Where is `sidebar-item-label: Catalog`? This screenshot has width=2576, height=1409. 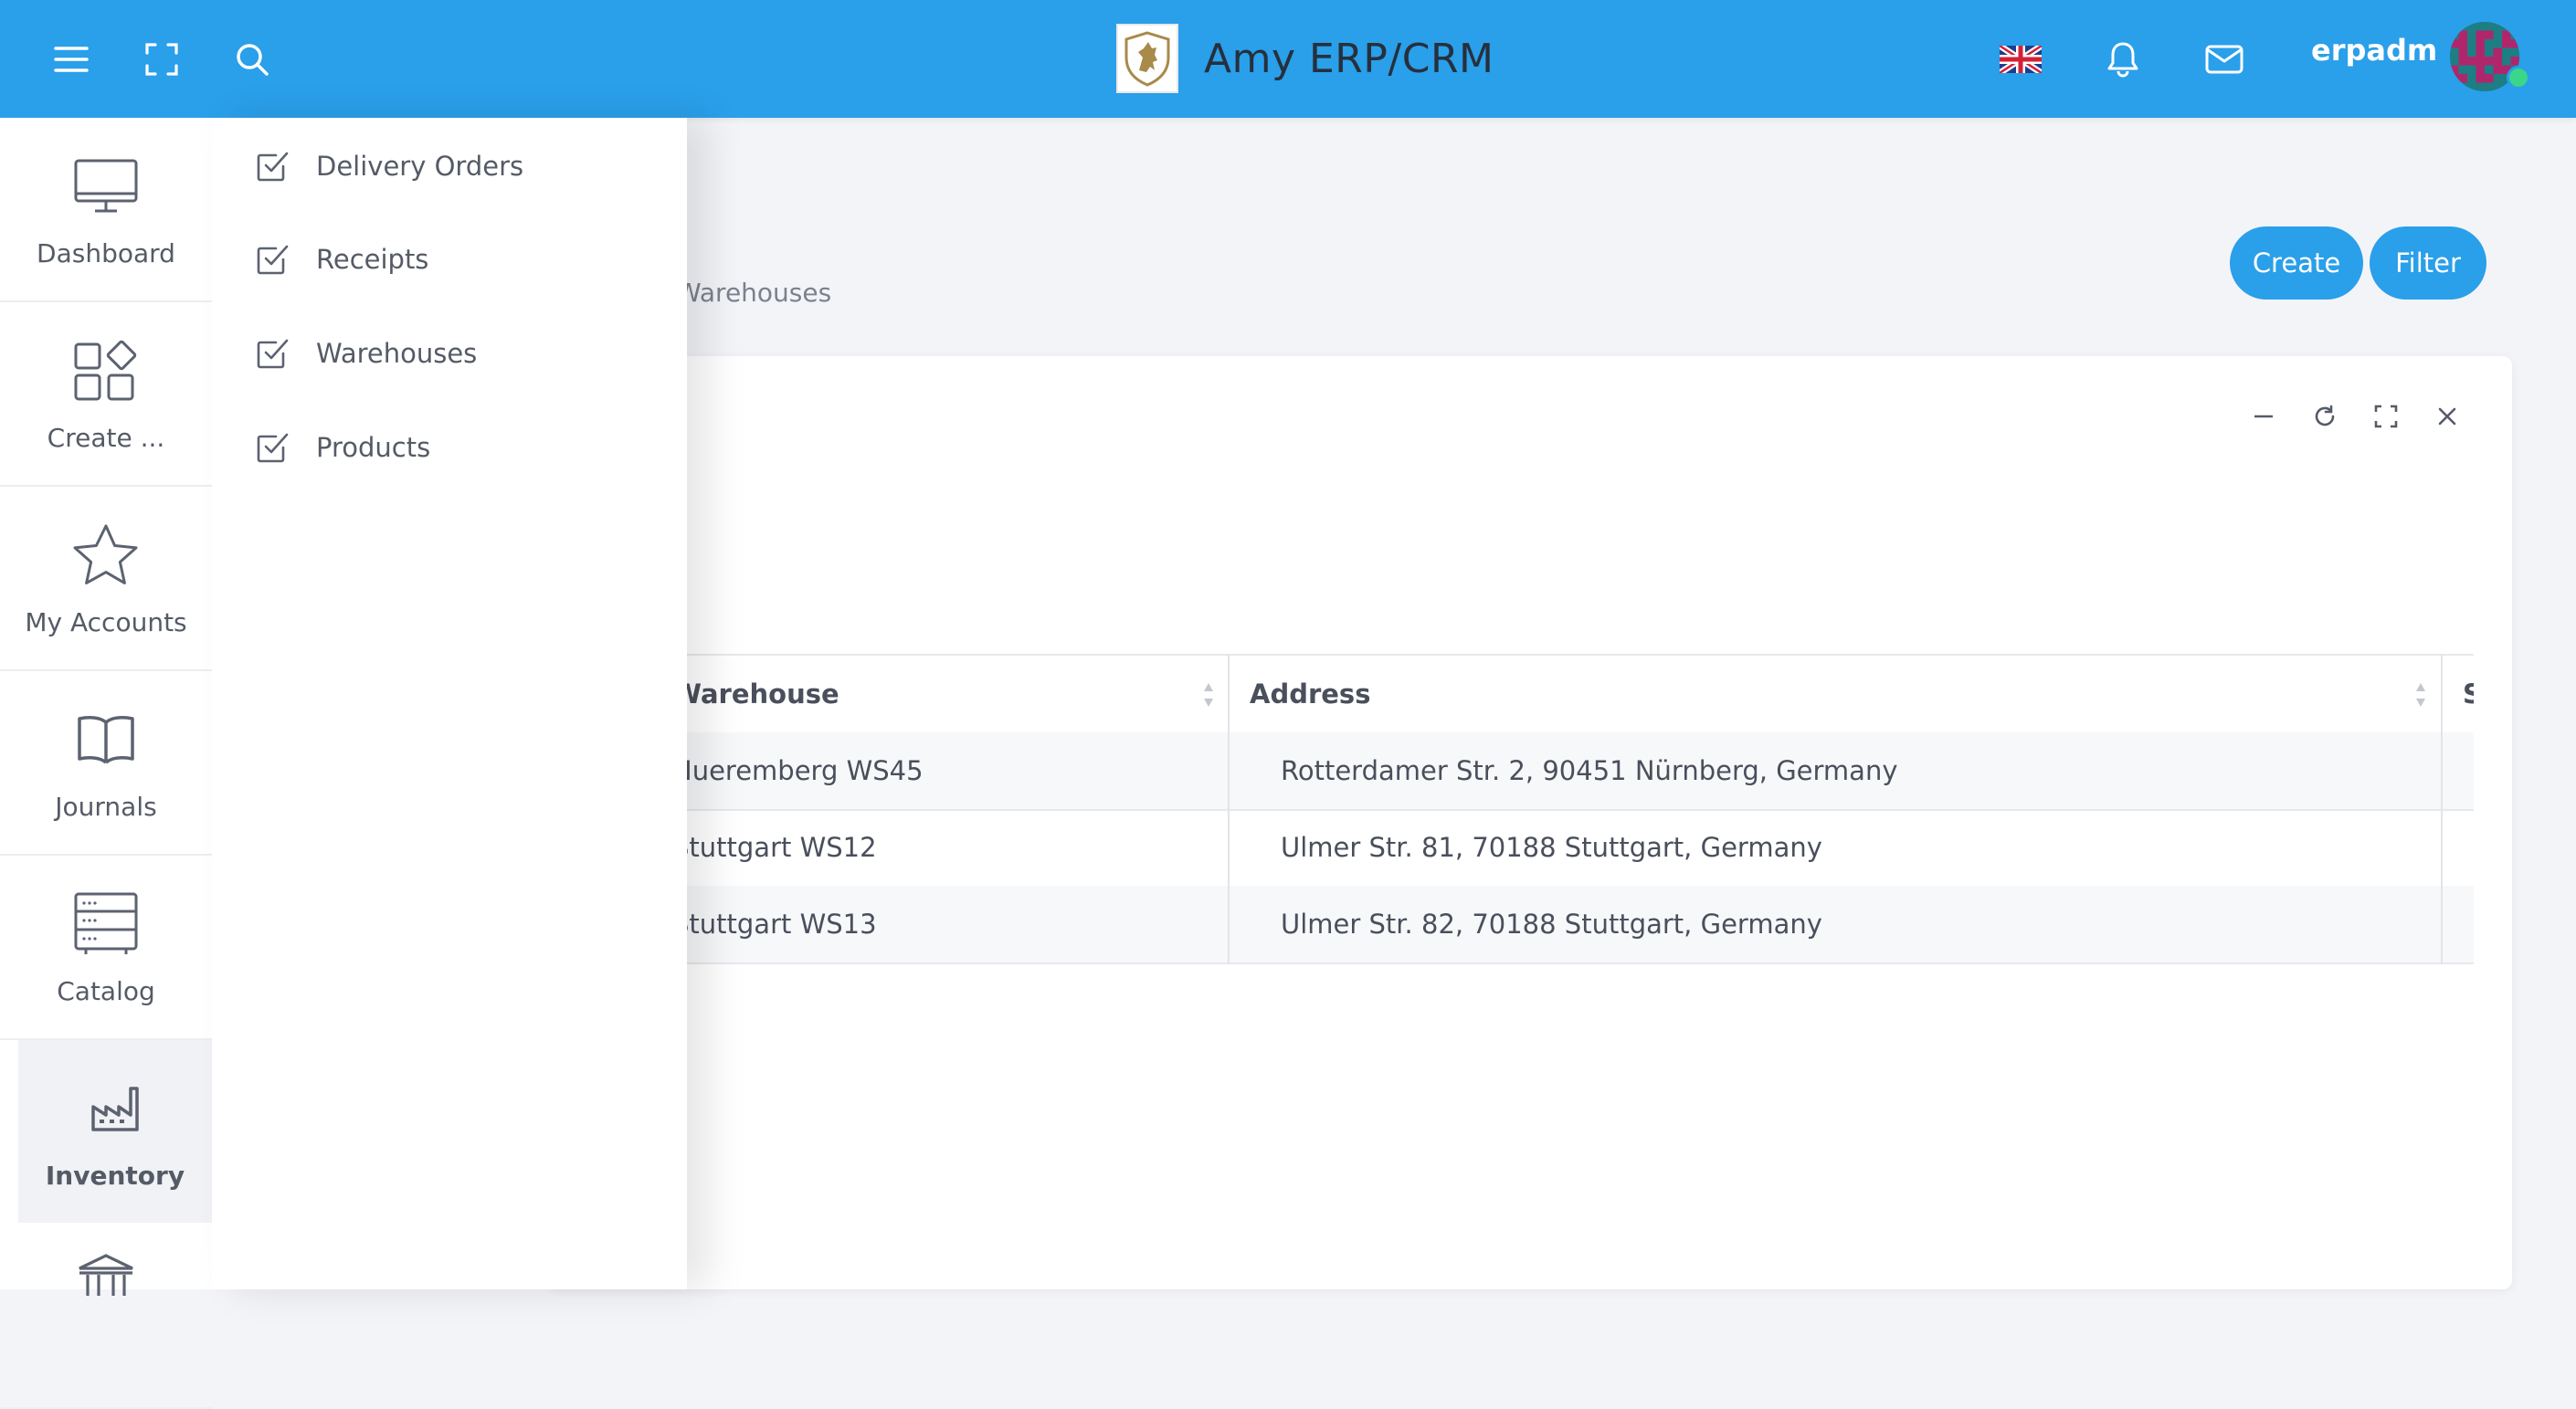
sidebar-item-label: Catalog is located at coordinates (106, 991).